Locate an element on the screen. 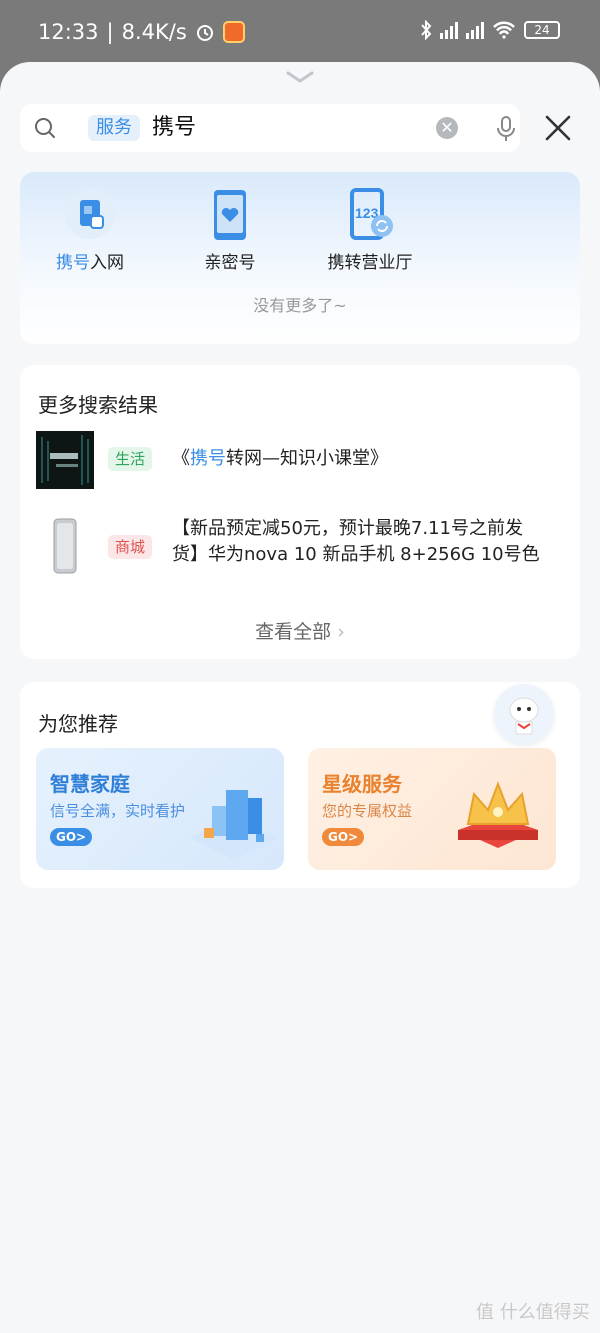  sim-card-icon is located at coordinates (90, 214).